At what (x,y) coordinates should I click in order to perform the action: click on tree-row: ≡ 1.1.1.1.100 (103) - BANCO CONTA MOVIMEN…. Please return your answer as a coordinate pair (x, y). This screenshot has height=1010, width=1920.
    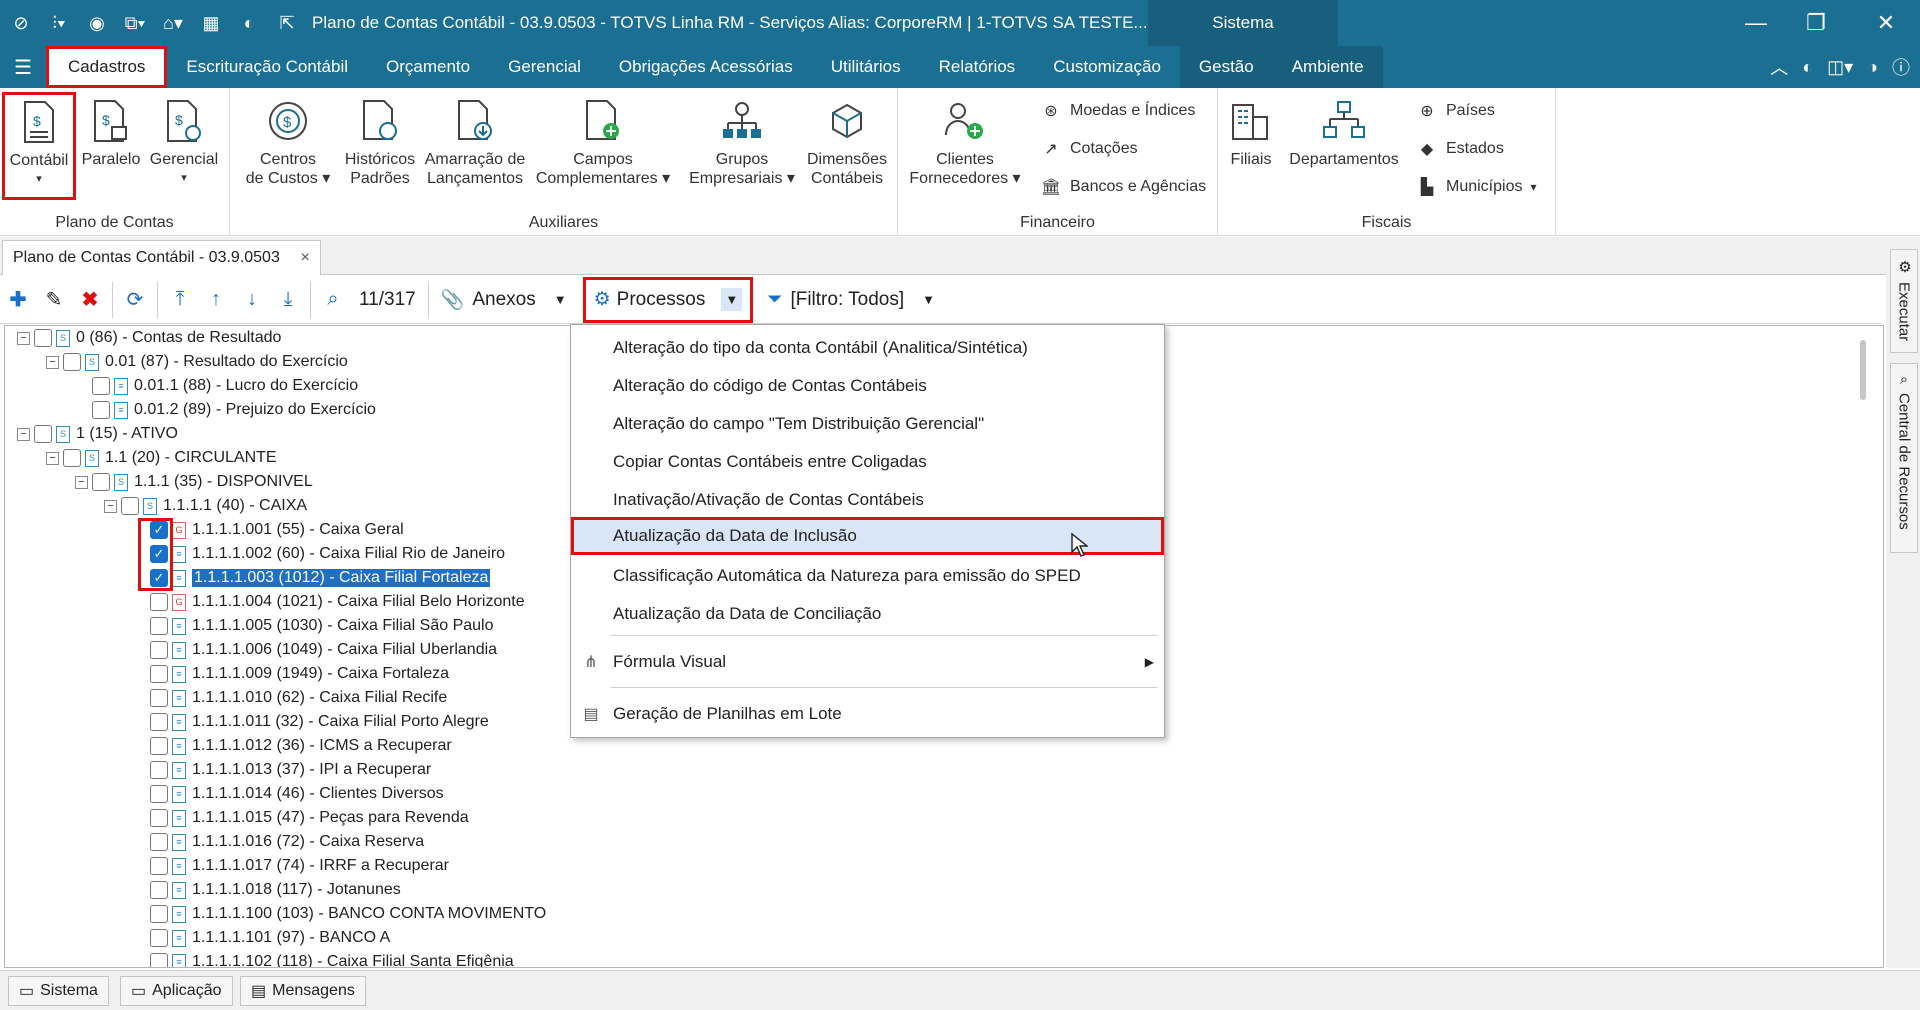
    Looking at the image, I should click on (339, 914).